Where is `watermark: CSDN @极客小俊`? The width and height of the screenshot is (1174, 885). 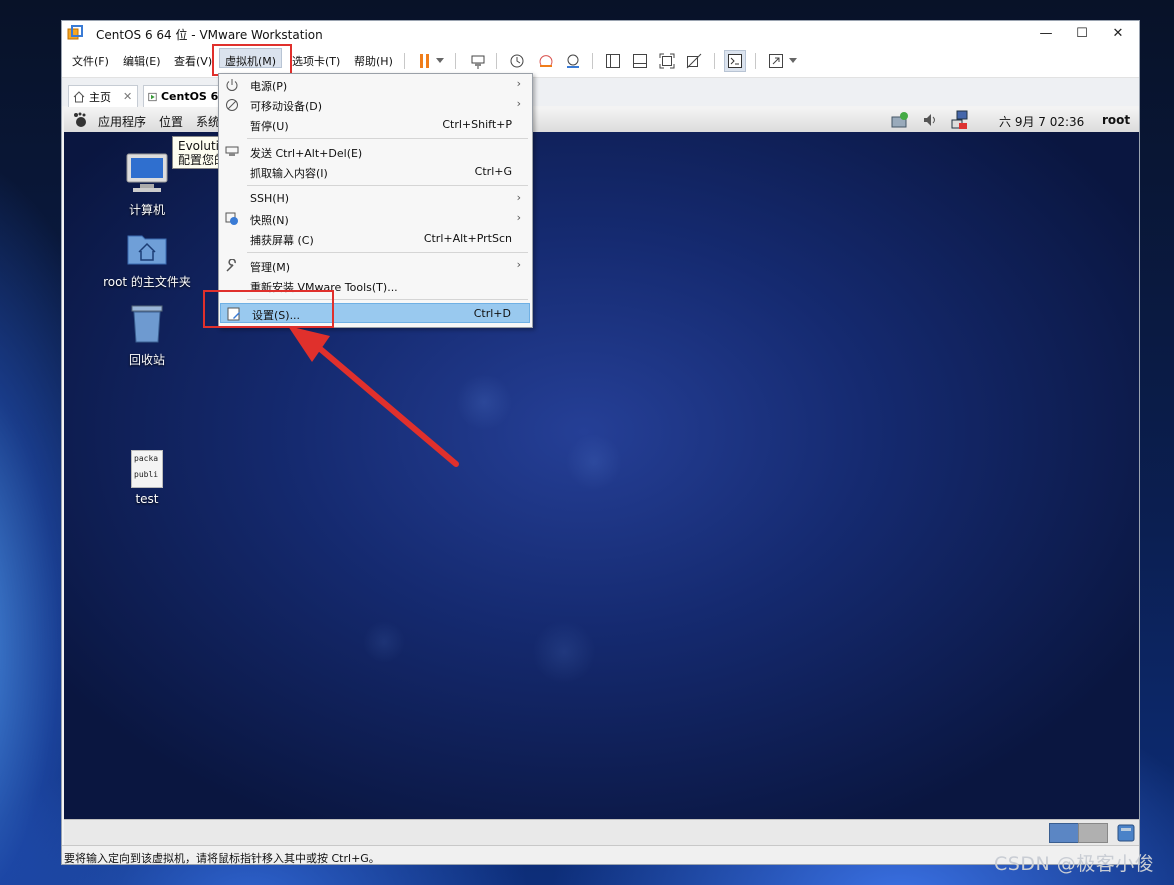
watermark: CSDN @极客小俊 is located at coordinates (1074, 864).